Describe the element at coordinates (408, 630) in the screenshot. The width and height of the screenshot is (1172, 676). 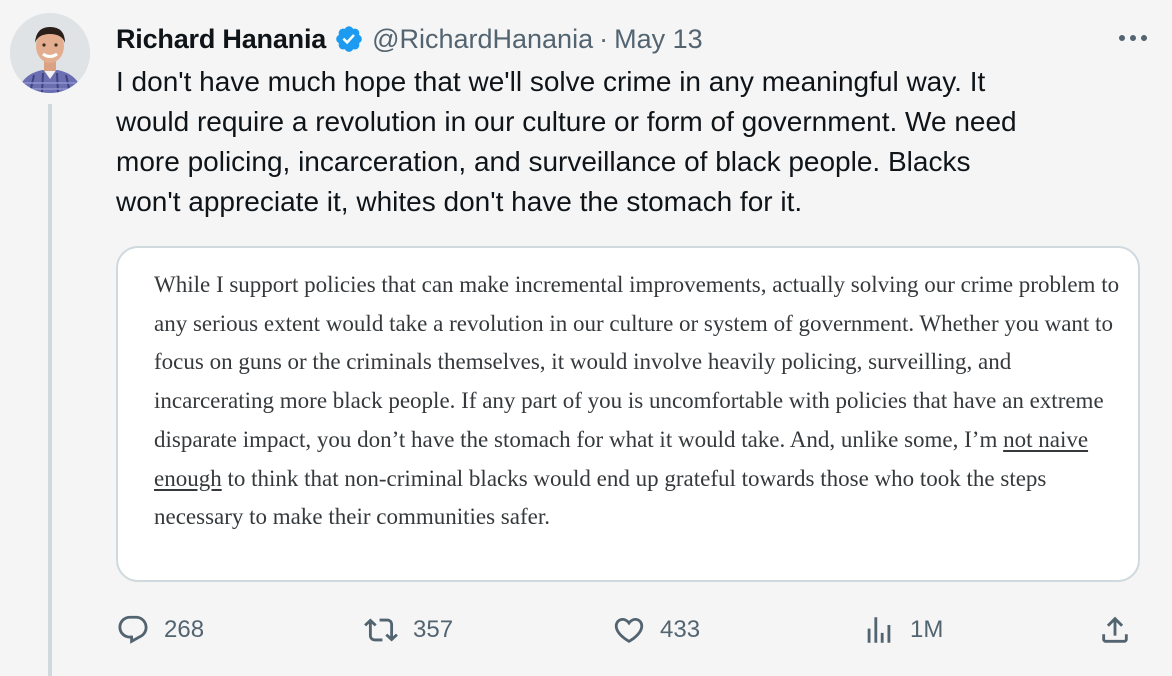
I see `retweet-button: 357` at that location.